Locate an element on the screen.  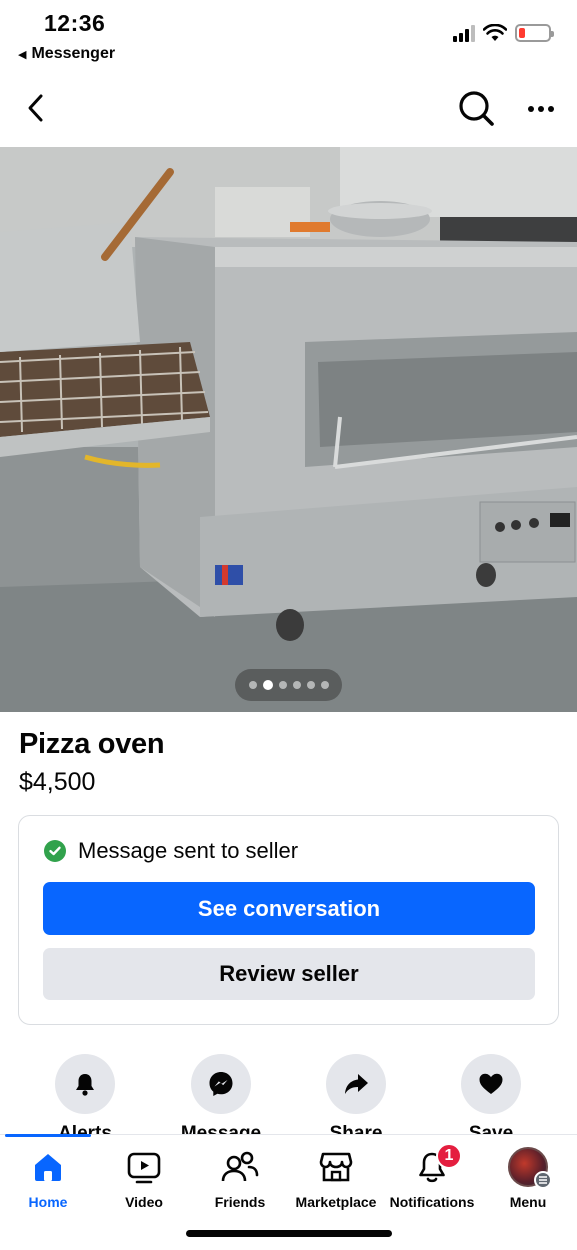
status-icons is located at coordinates (503, 33).